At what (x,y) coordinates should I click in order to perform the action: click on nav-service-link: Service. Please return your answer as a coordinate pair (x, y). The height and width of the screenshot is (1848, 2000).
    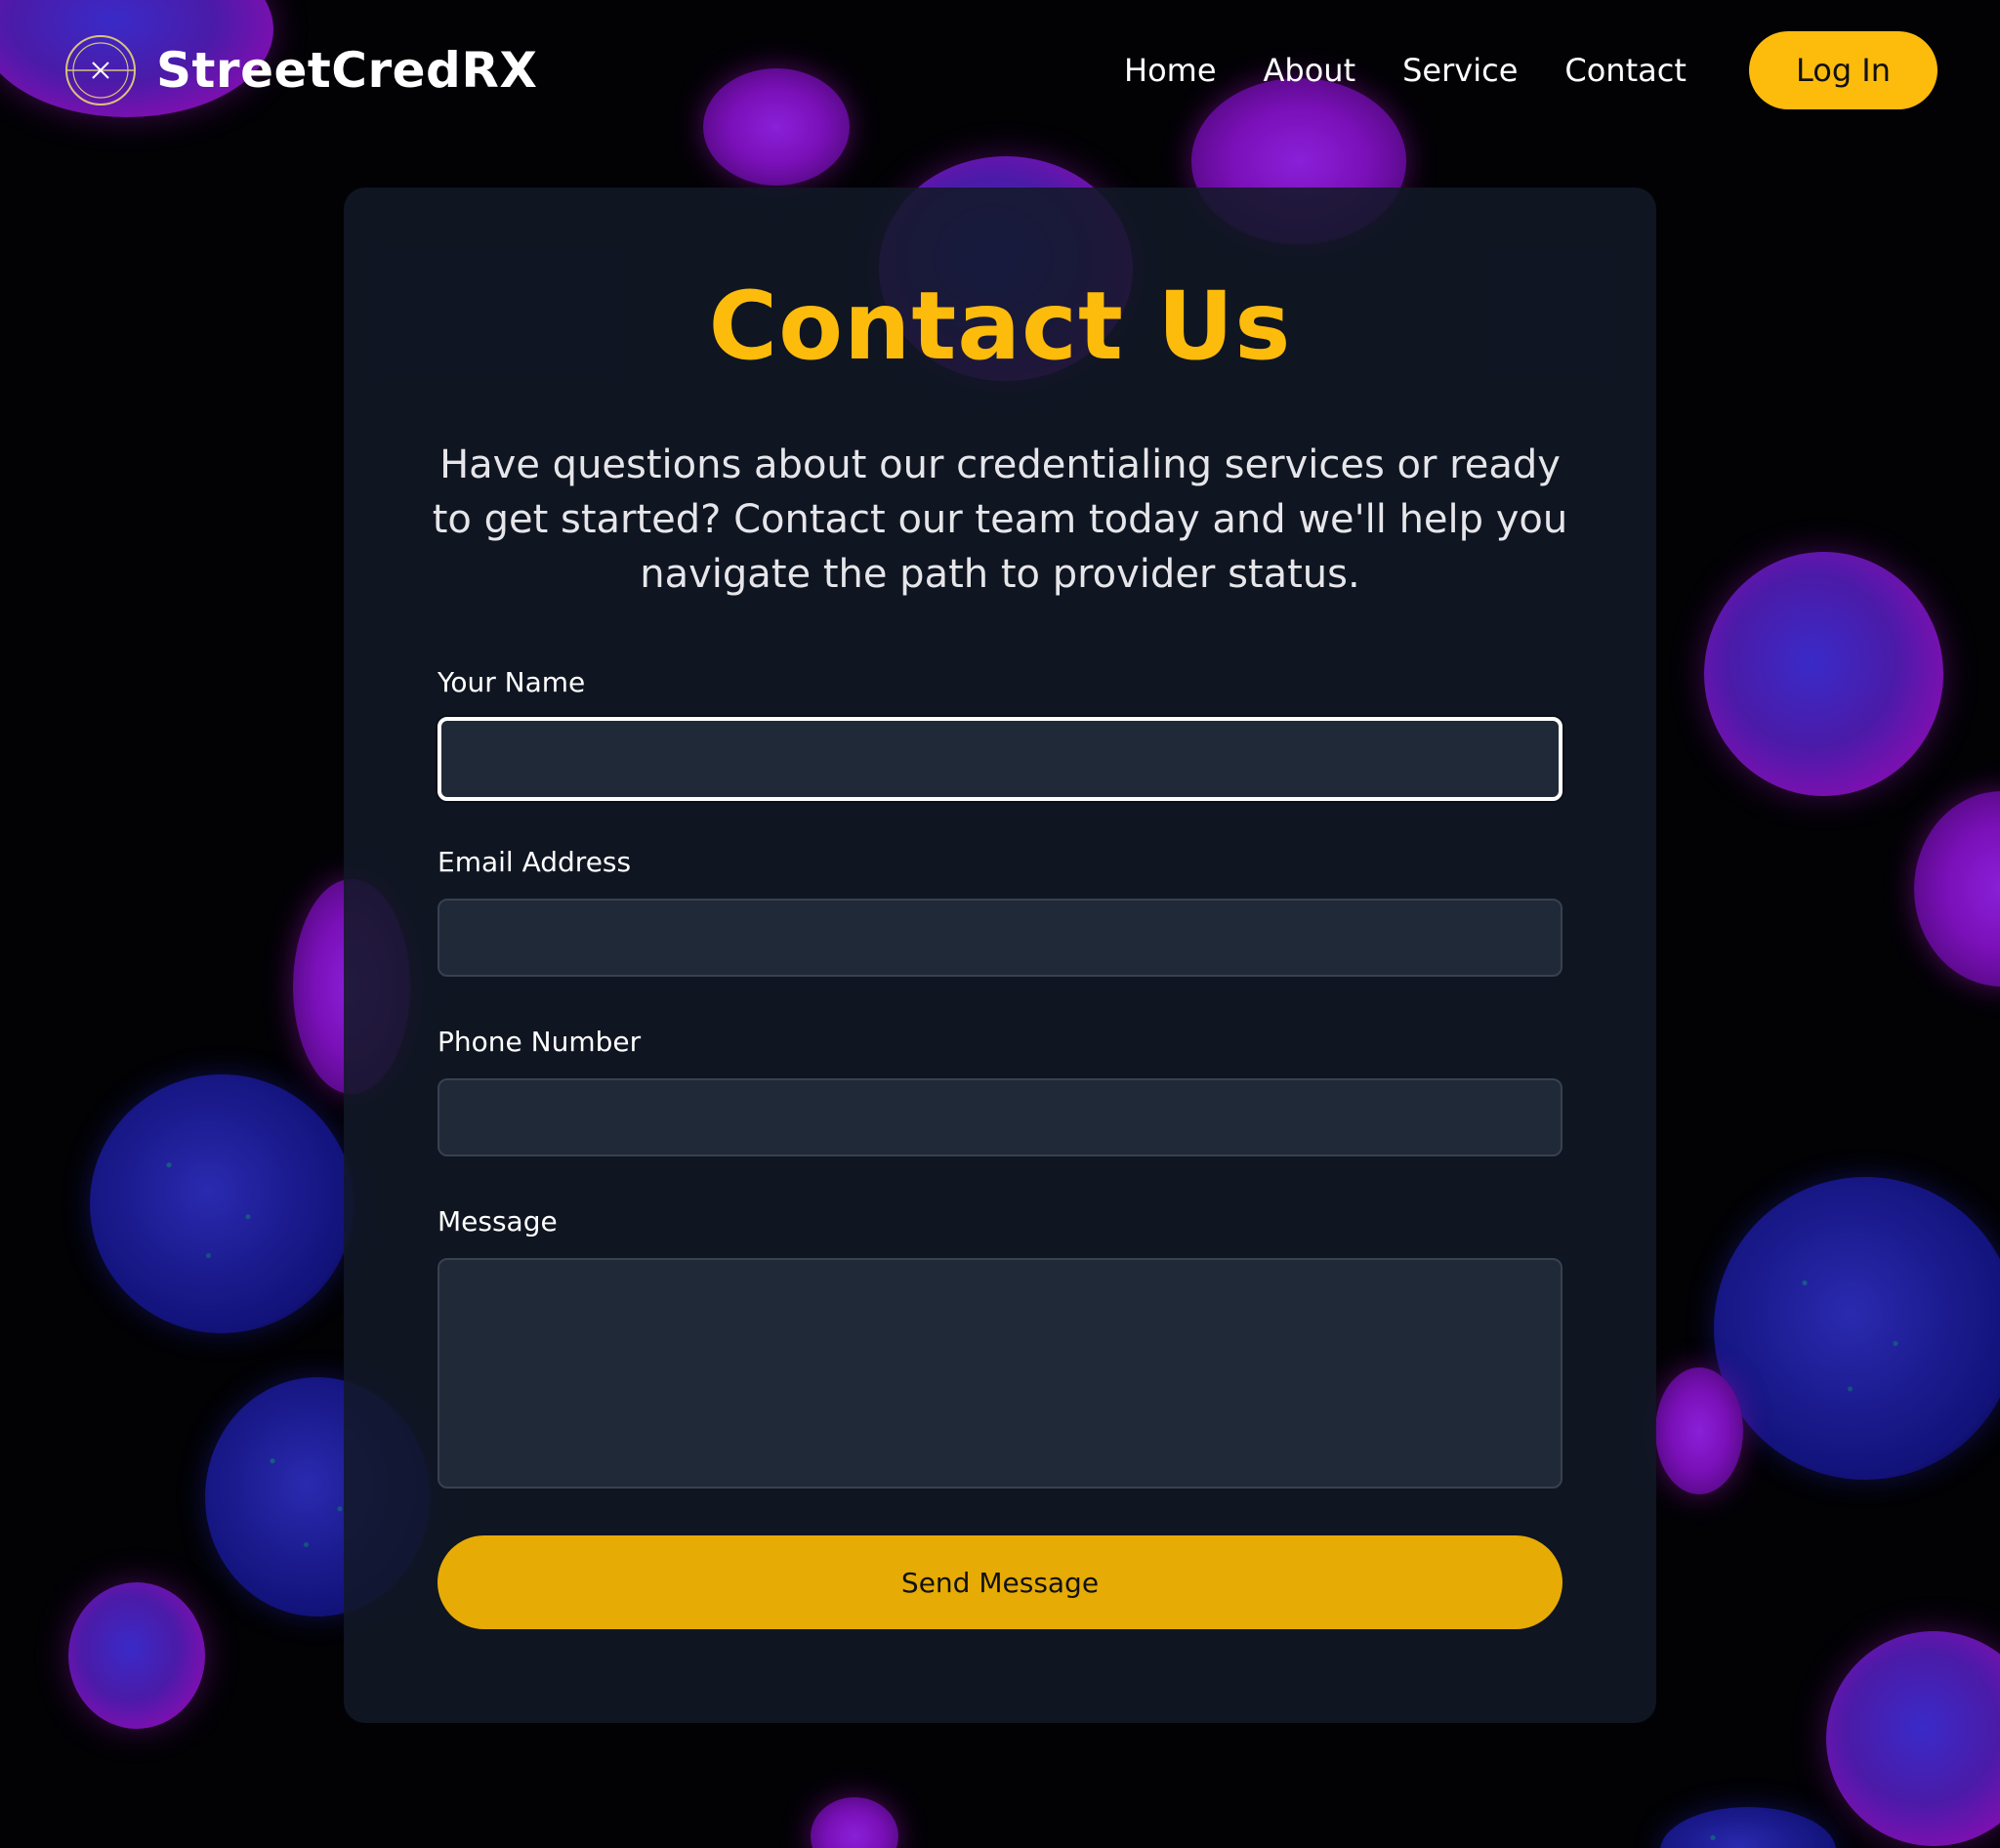
    Looking at the image, I should click on (1460, 70).